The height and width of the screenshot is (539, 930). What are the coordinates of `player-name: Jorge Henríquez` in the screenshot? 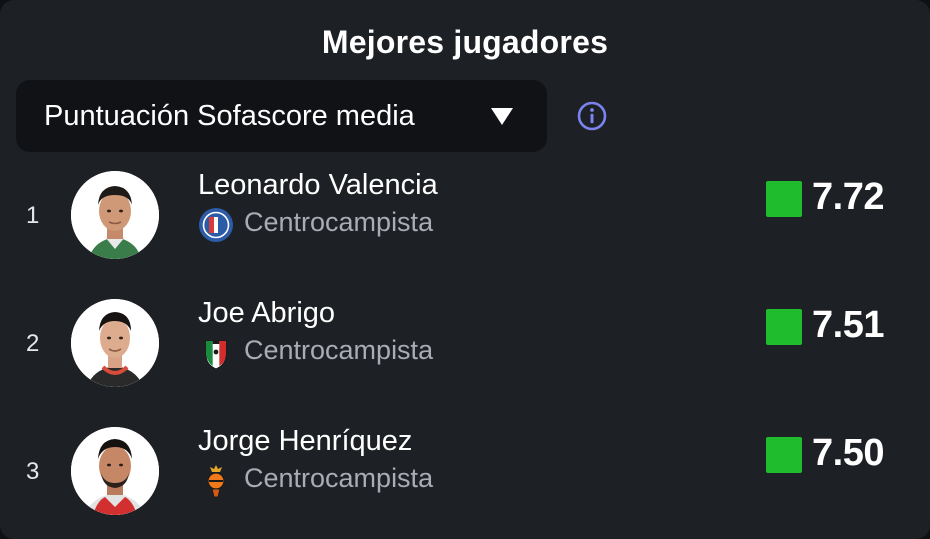 It's located at (305, 441).